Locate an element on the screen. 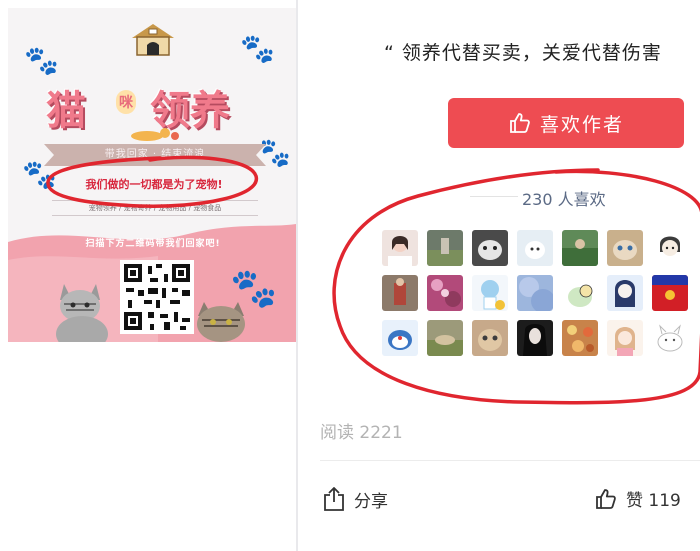 The height and width of the screenshot is (551, 700). praise-button: 赞 119 is located at coordinates (637, 498).